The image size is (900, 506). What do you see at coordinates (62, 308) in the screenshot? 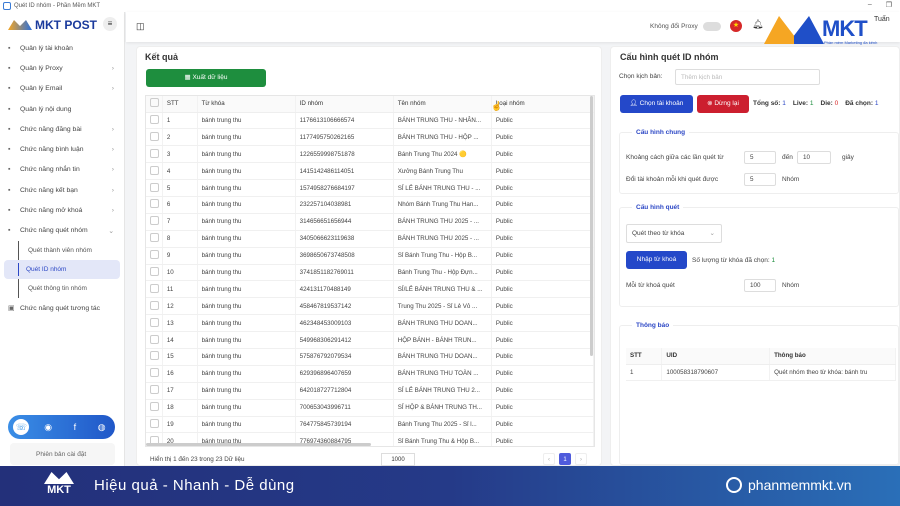
I see `sidebar-item-scan-interaction: ▣ Chức năng quét tương tác` at bounding box center [62, 308].